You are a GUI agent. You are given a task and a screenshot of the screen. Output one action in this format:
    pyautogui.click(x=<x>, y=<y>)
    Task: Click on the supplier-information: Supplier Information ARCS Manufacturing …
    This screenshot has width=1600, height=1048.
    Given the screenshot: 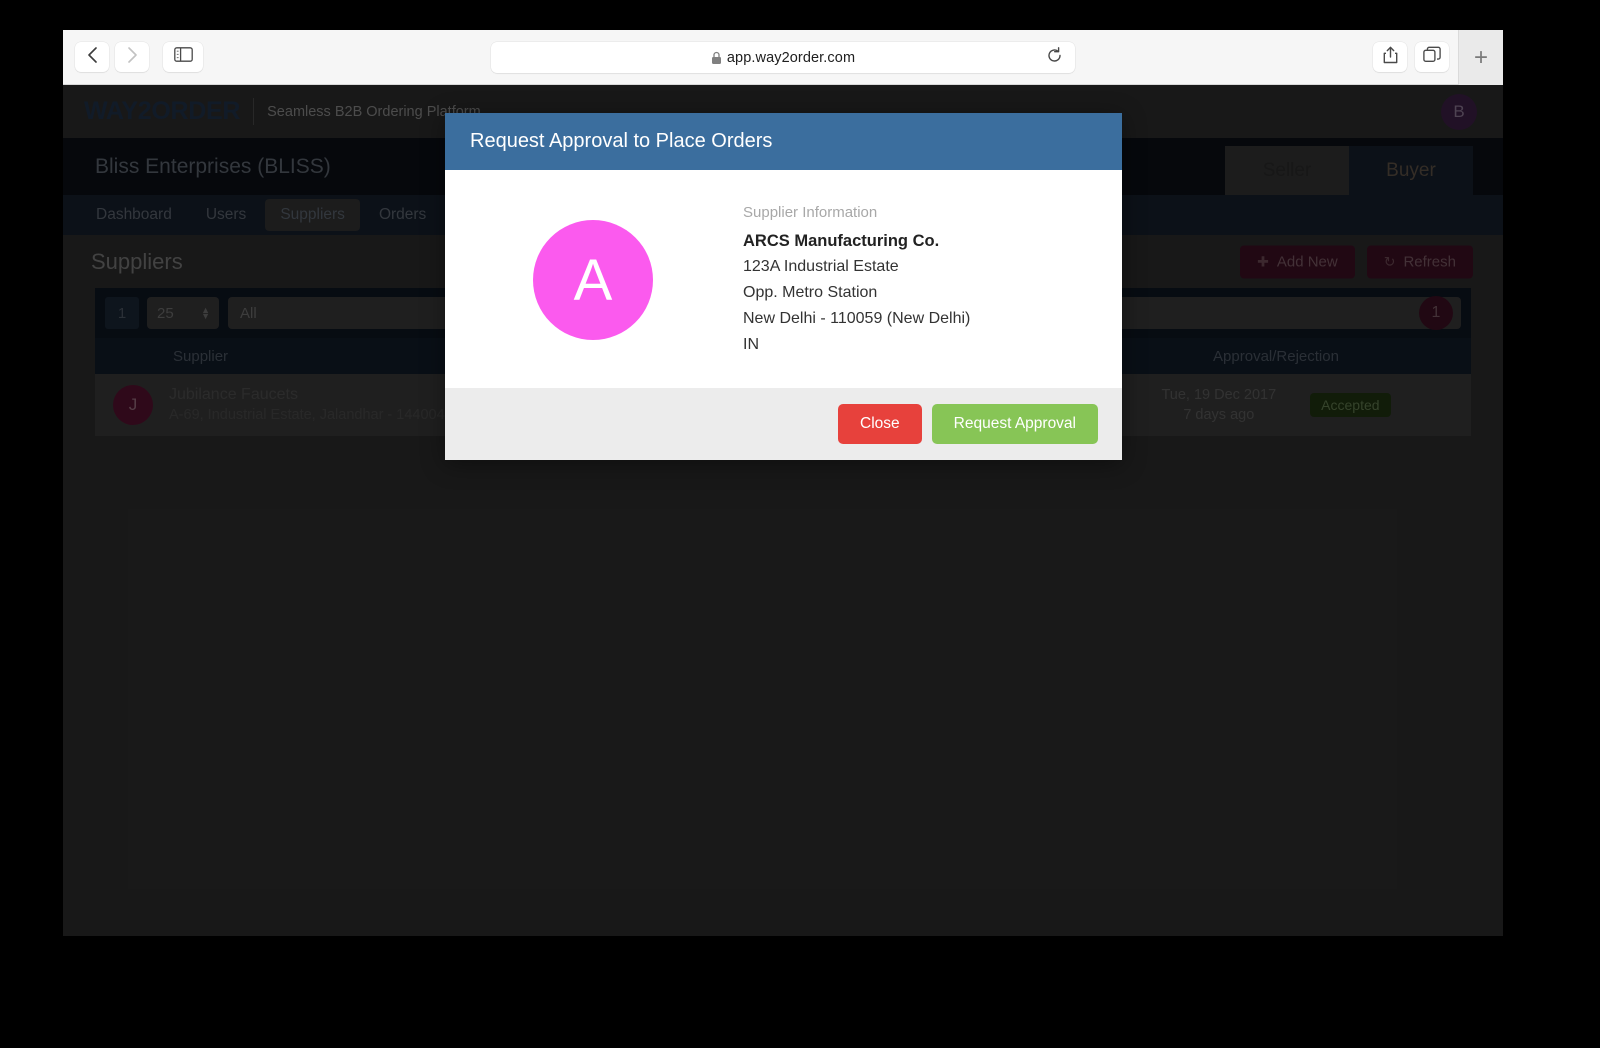 What is the action you would take?
    pyautogui.click(x=856, y=281)
    